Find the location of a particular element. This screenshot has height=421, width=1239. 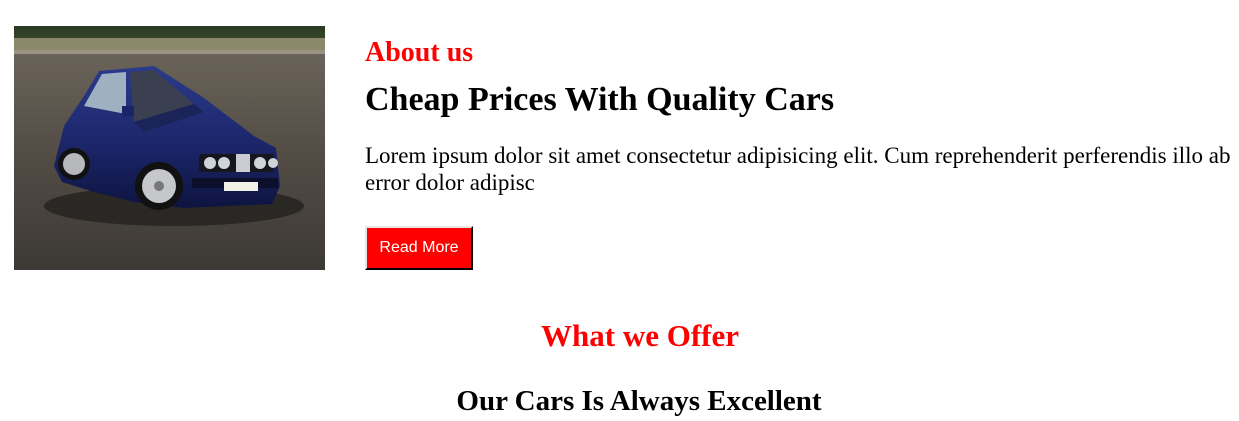

offer-subtitle: Our Cars Is Always Excellent is located at coordinates (639, 401).